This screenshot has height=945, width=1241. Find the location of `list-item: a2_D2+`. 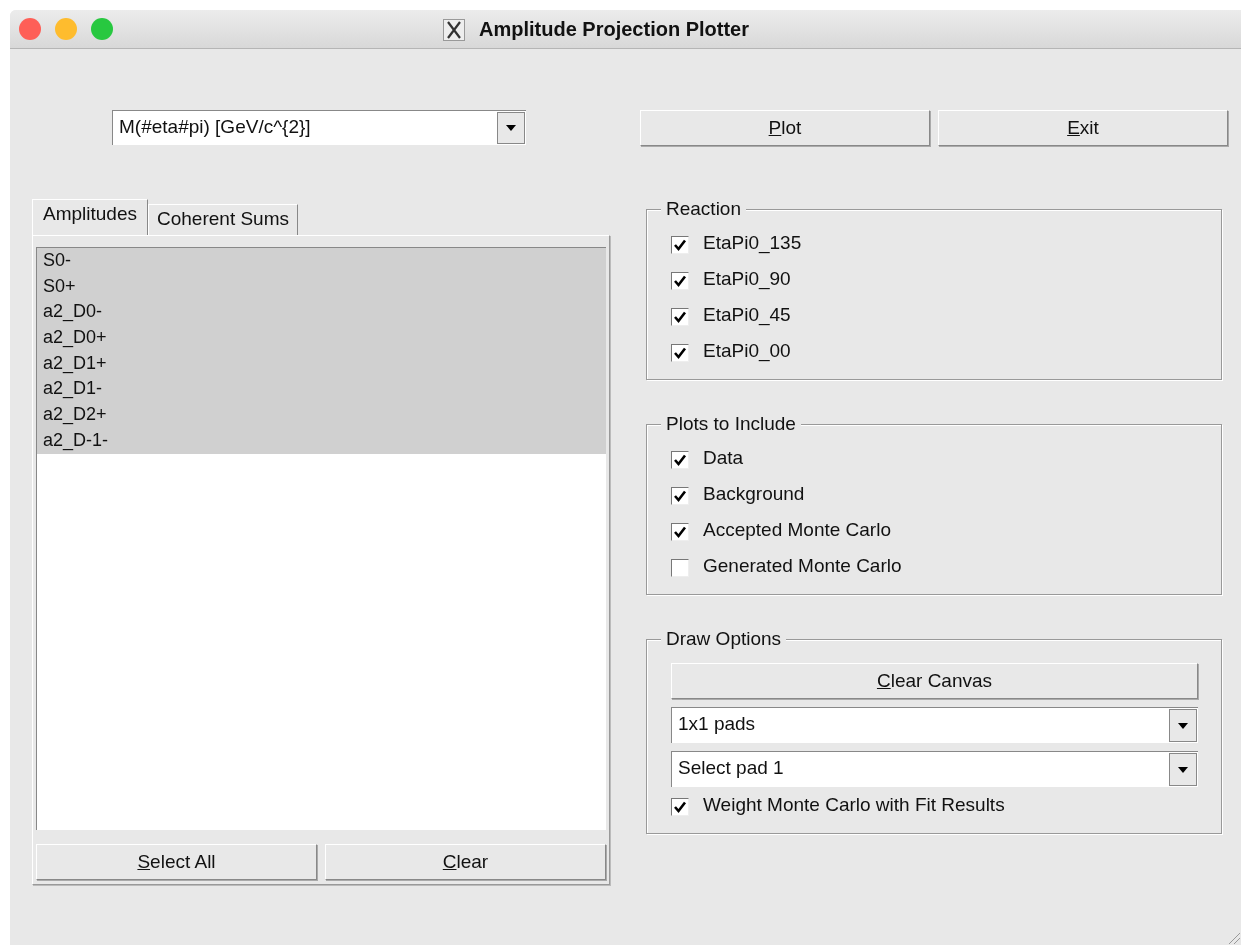

list-item: a2_D2+ is located at coordinates (321, 415).